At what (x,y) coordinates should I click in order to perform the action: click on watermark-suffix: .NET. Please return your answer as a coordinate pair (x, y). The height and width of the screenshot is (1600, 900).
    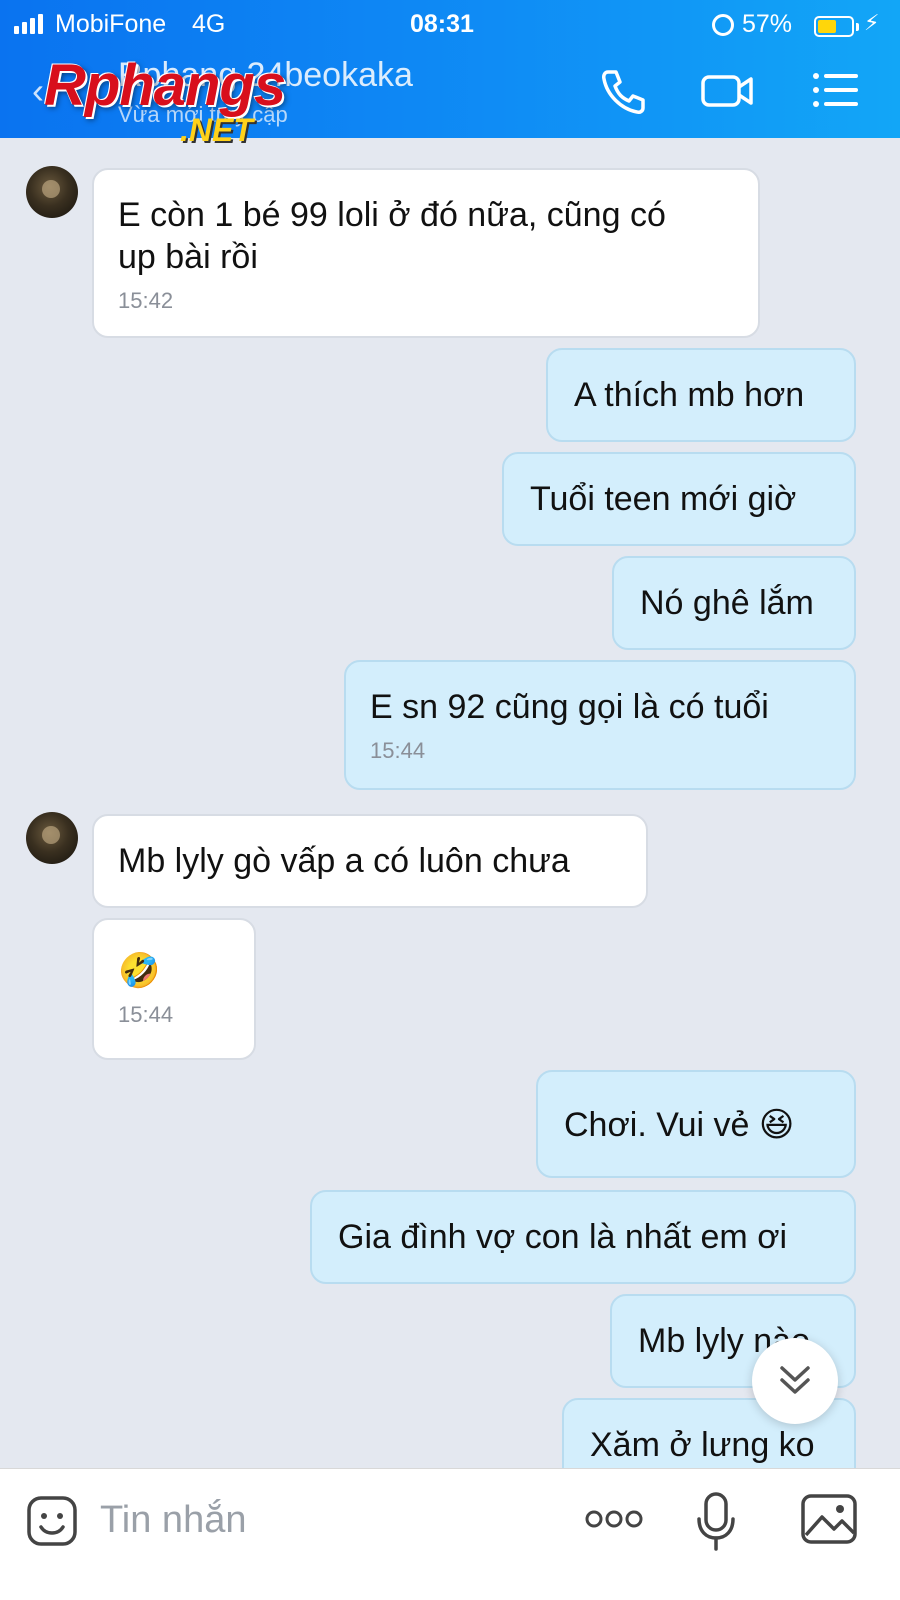
    Looking at the image, I should click on (216, 130).